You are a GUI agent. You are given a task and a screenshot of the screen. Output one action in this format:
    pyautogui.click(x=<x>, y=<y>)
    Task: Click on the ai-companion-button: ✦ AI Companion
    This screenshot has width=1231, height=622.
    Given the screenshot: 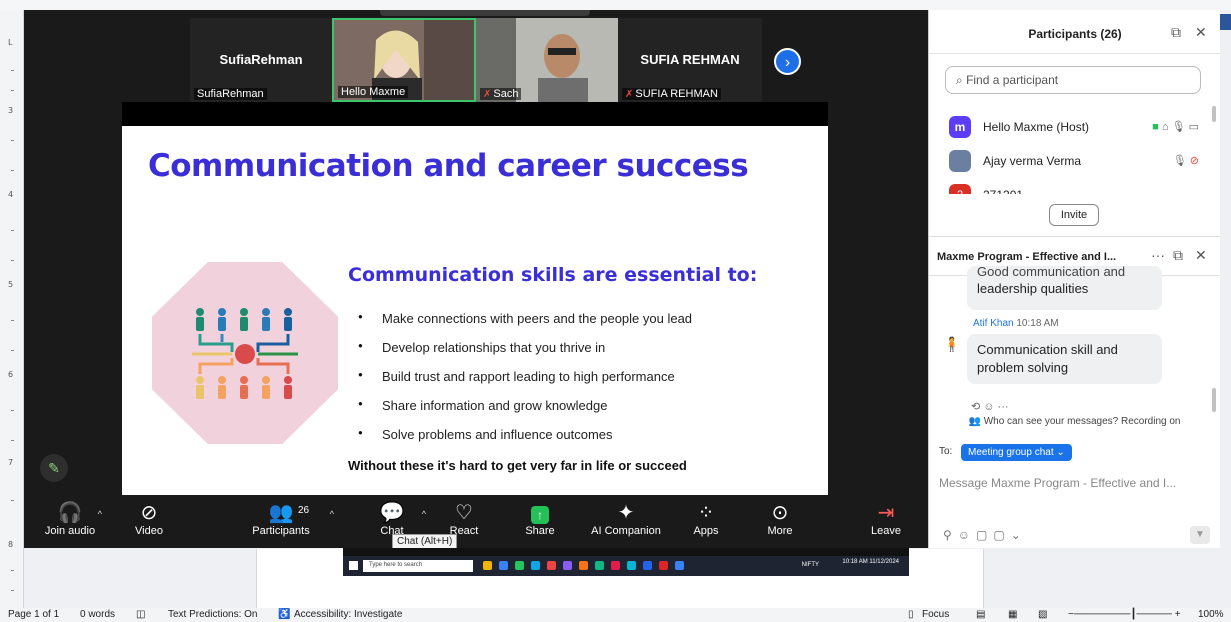 What is the action you would take?
    pyautogui.click(x=626, y=519)
    